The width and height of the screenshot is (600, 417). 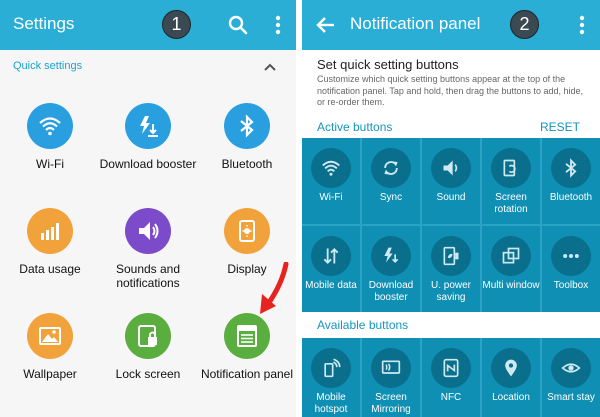 I want to click on settings-app-bar: Settings 1, so click(x=148, y=25).